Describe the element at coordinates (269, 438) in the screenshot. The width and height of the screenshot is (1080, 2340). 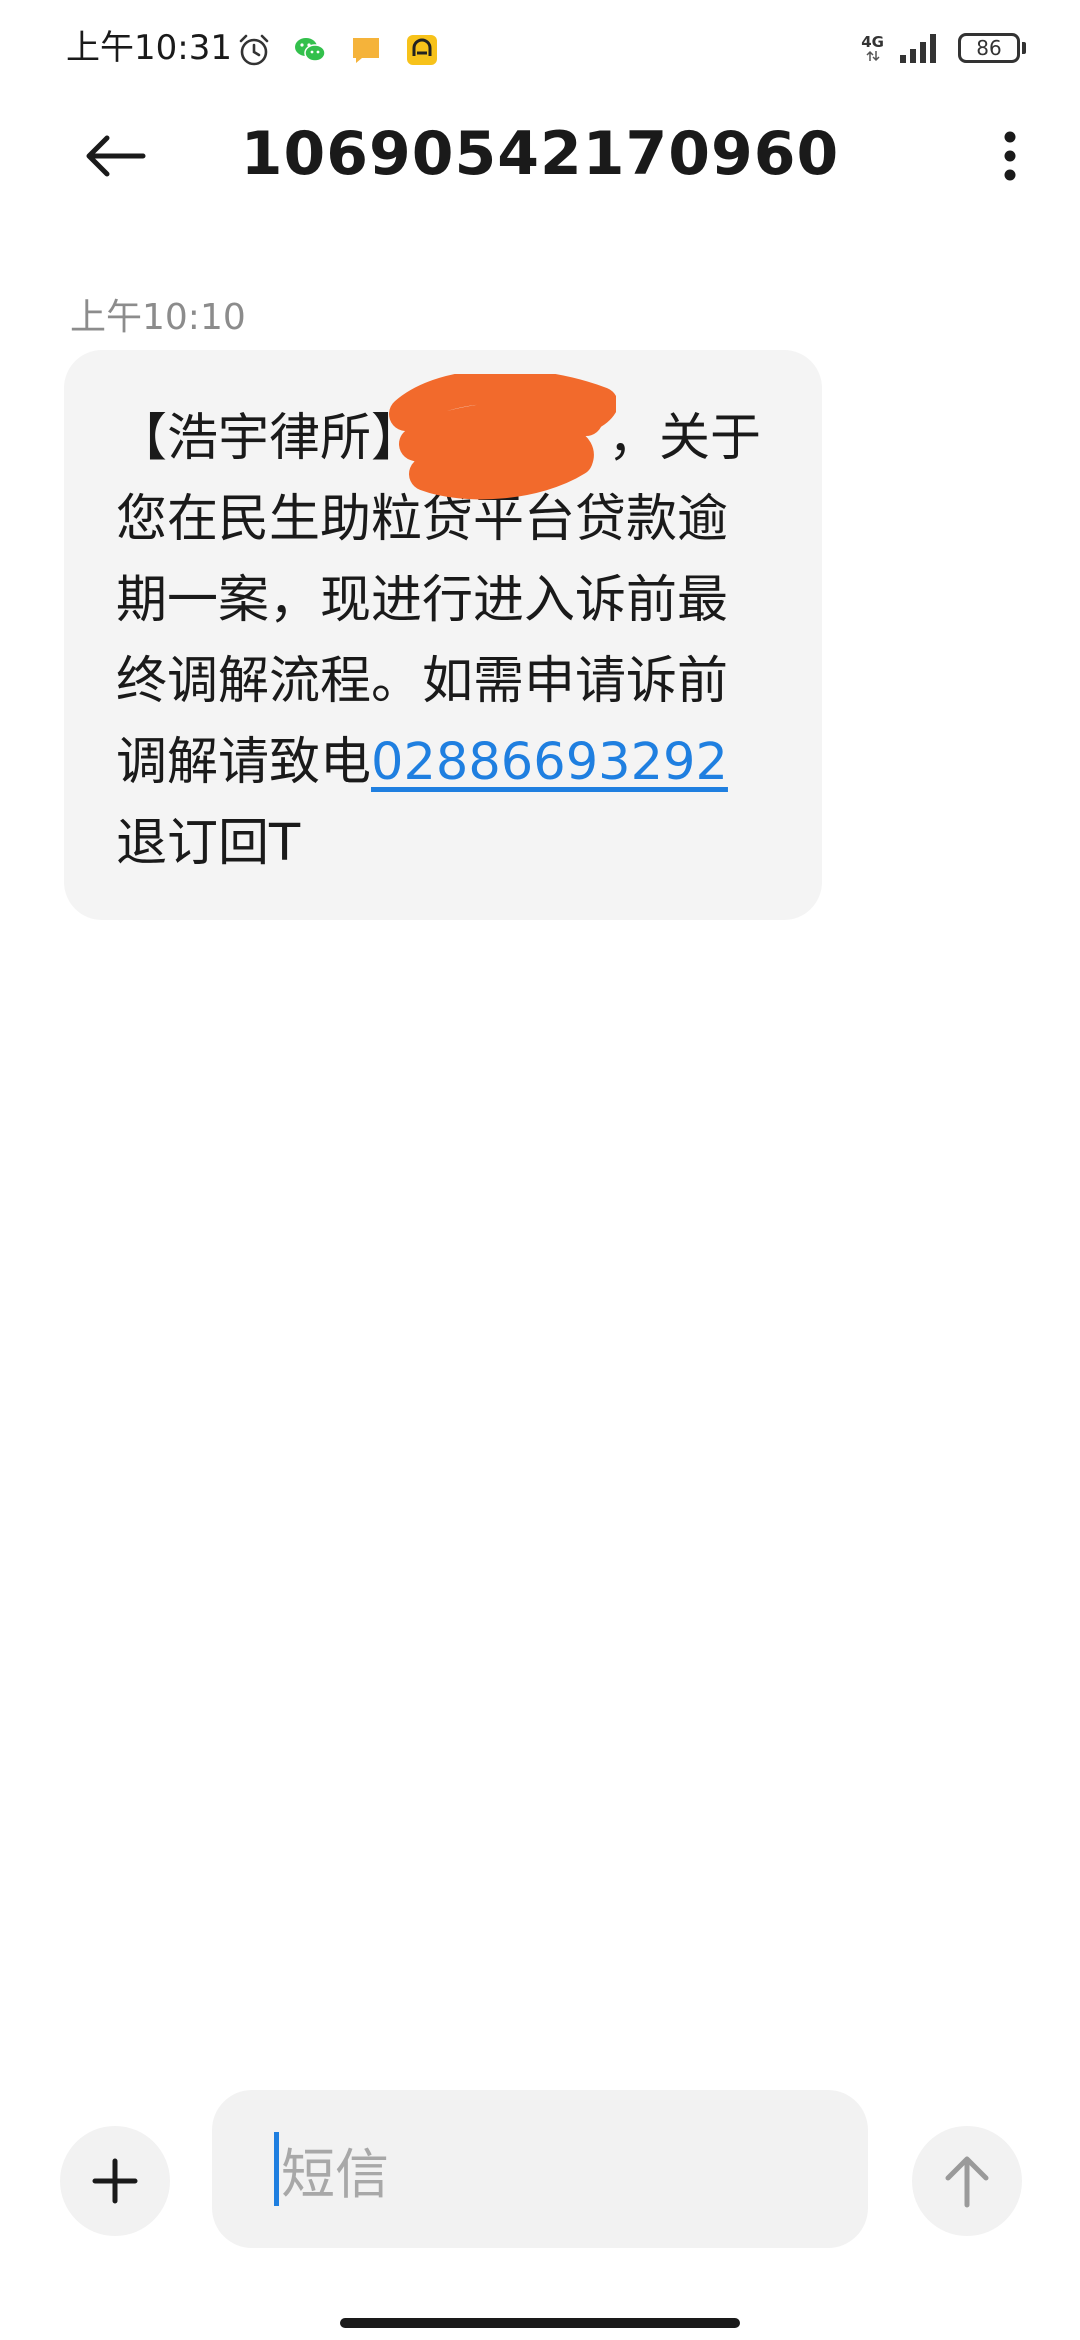
I see `message-sender-tag: 【浩宇律所】` at that location.